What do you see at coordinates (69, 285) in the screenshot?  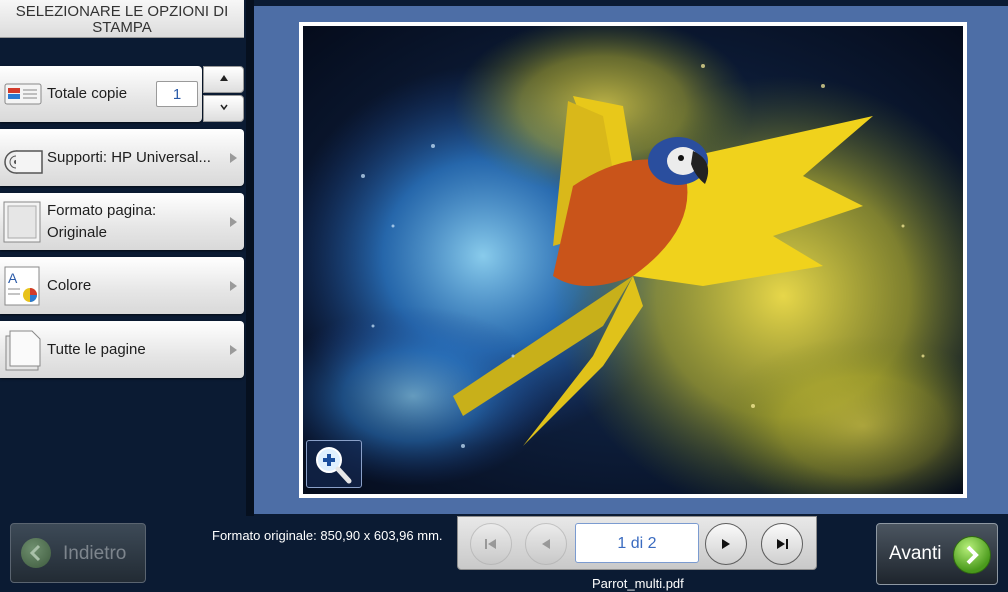 I see `color-label: Colore` at bounding box center [69, 285].